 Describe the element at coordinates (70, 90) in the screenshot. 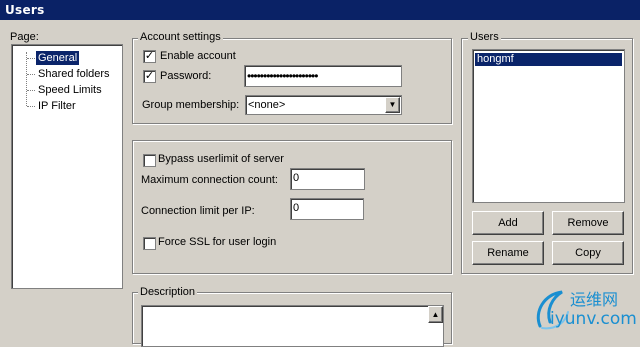

I see `tree-item-speed-limits: Speed Limits` at that location.